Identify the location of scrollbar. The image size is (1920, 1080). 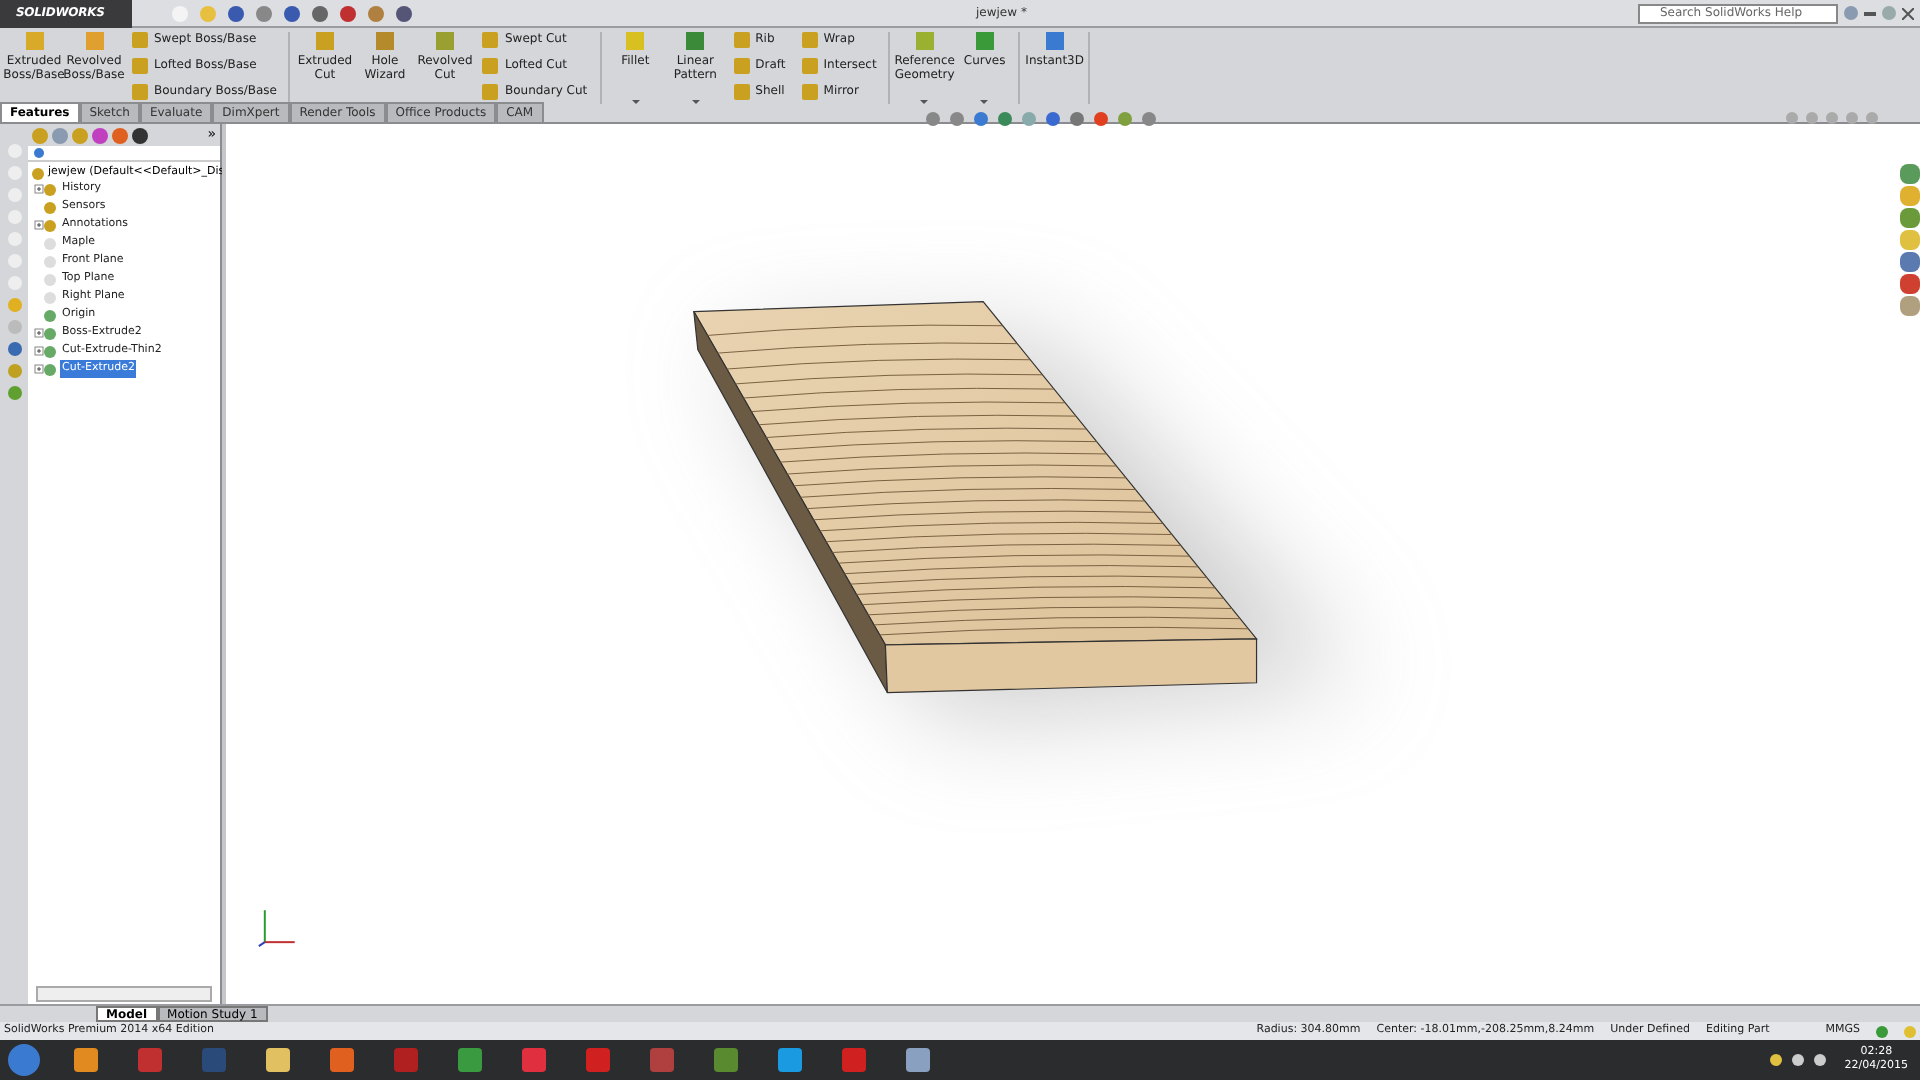
(124, 994).